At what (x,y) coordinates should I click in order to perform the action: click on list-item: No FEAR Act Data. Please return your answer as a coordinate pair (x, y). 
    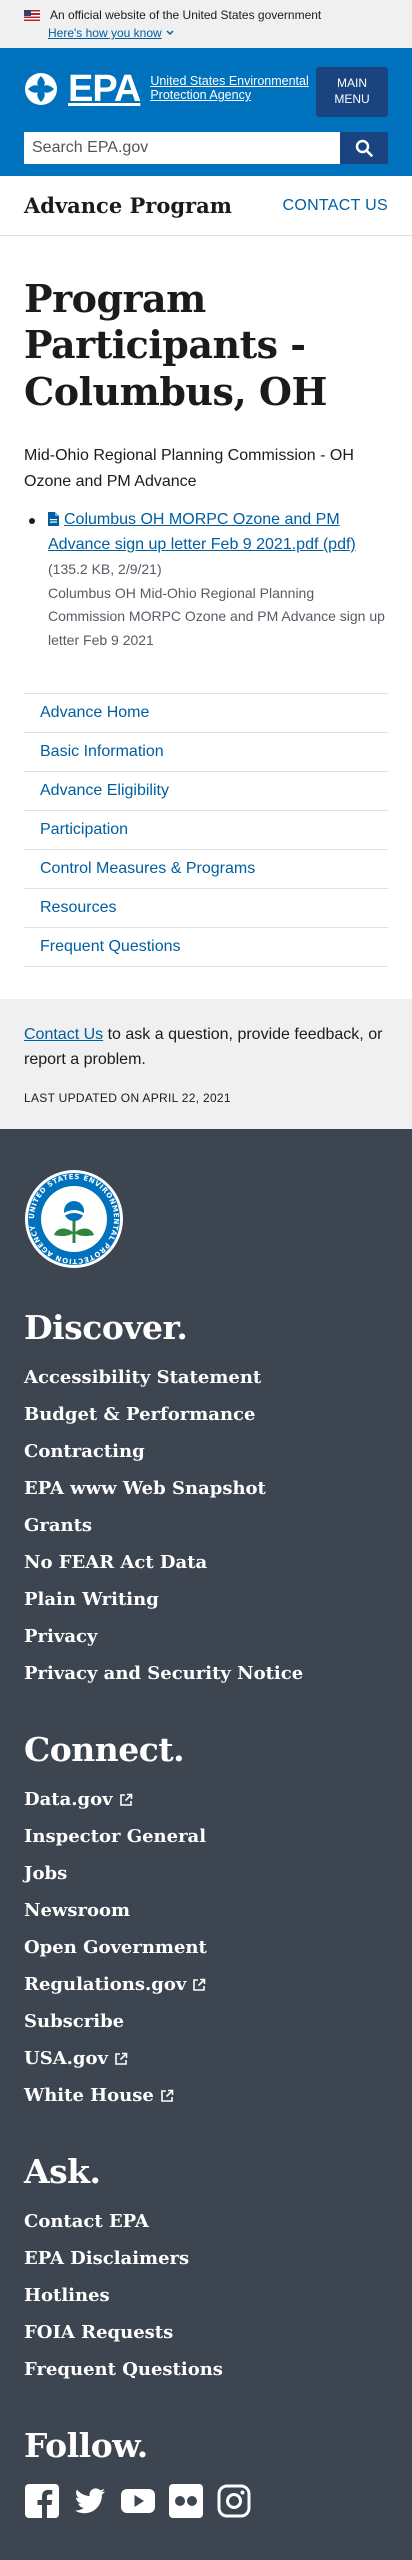
    Looking at the image, I should click on (206, 1562).